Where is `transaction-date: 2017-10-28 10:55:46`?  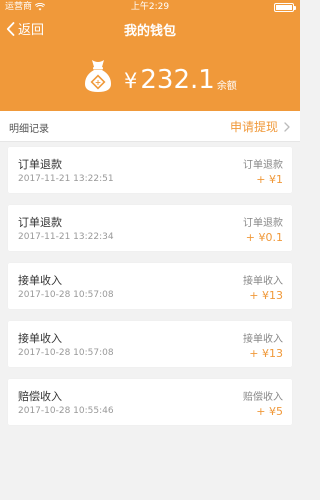
transaction-date: 2017-10-28 10:55:46 is located at coordinates (66, 411).